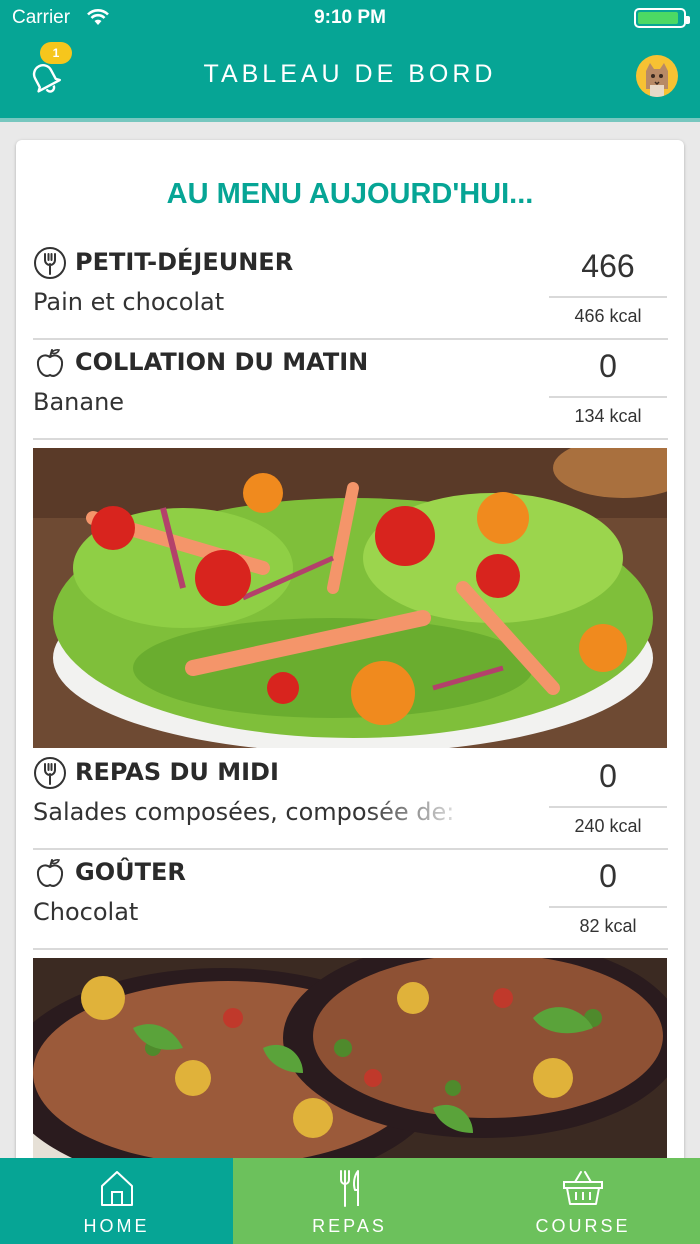 This screenshot has width=700, height=1244. I want to click on tab-bar: HOME REPAS COURSE, so click(350, 1201).